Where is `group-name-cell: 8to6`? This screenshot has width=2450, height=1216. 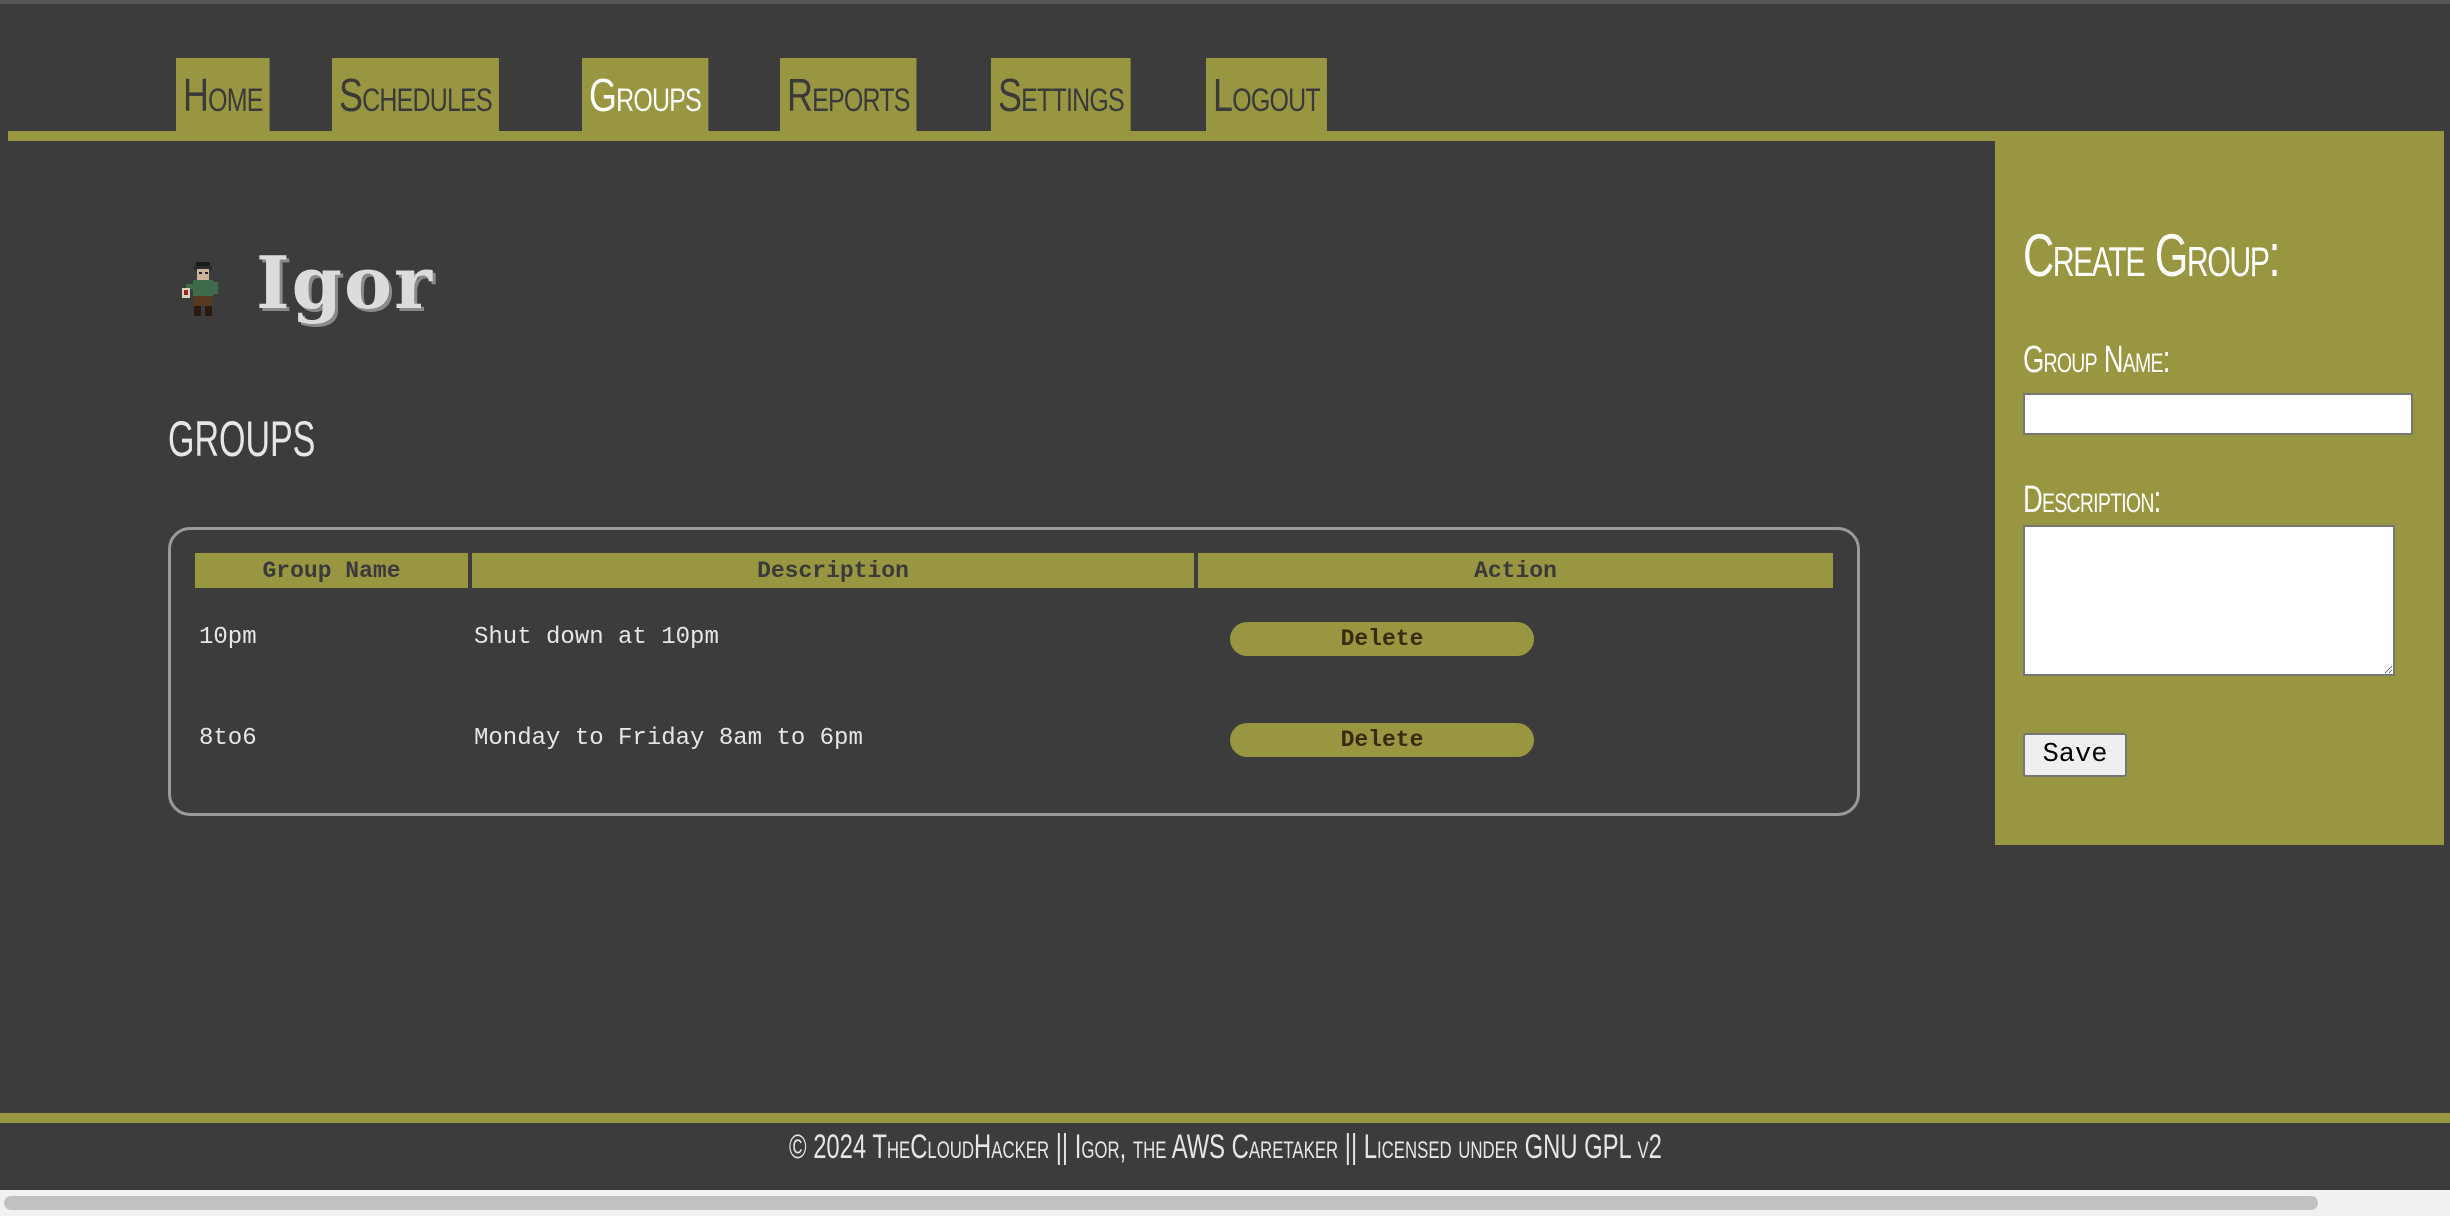 group-name-cell: 8to6 is located at coordinates (228, 738).